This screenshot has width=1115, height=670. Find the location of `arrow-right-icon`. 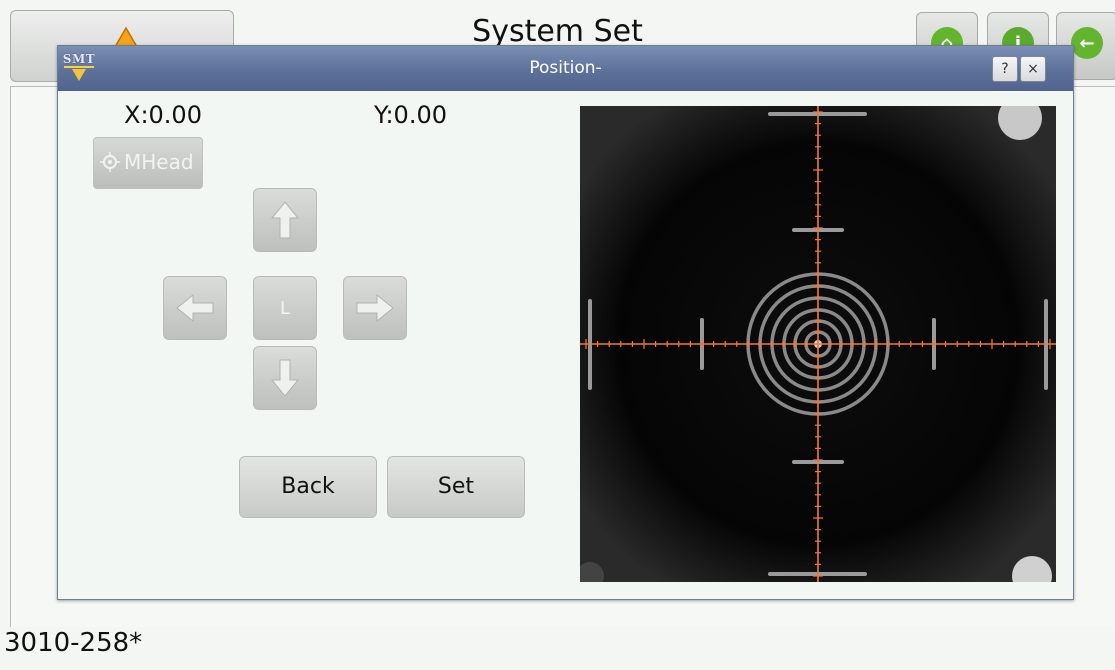

arrow-right-icon is located at coordinates (375, 308).